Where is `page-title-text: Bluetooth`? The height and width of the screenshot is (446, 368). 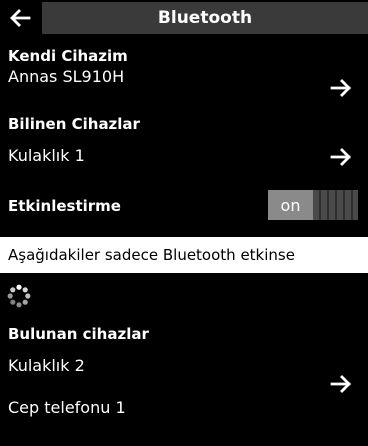 page-title-text: Bluetooth is located at coordinates (205, 18).